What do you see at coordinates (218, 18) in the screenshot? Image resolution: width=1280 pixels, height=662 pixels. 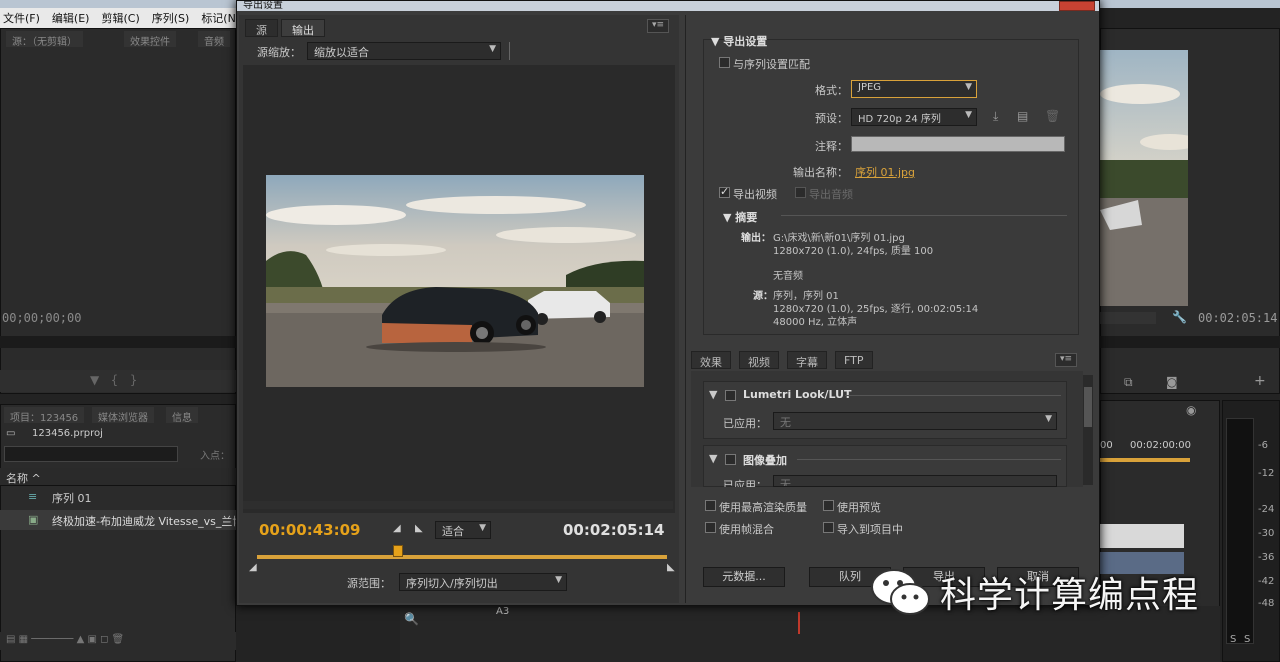 I see `menu-marker: 标记(N` at bounding box center [218, 18].